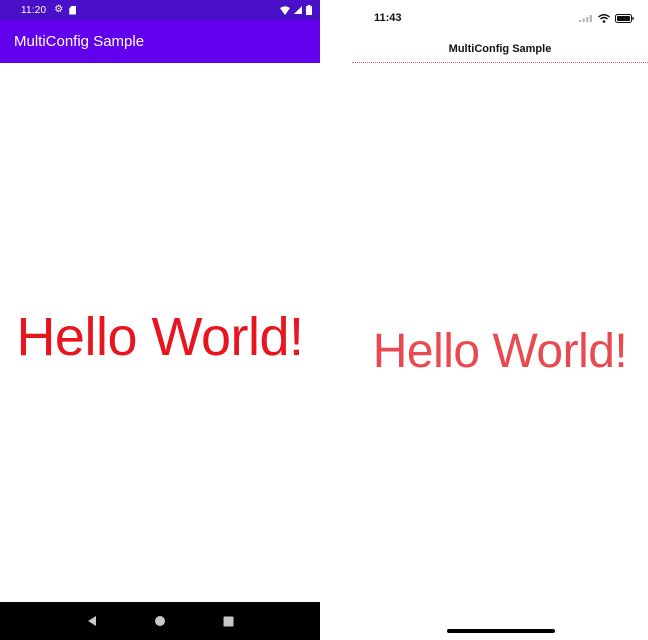 The image size is (648, 640). Describe the element at coordinates (79, 41) in the screenshot. I see `toolbar-title: MultiConfig Sample` at that location.